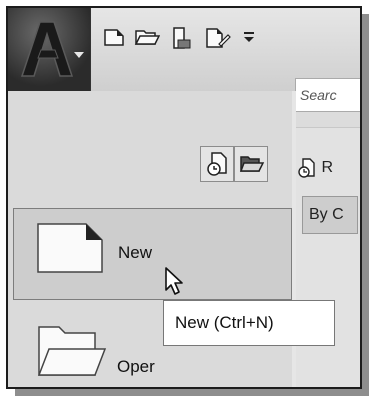 This screenshot has width=372, height=402. I want to click on open-documents-toggle, so click(251, 164).